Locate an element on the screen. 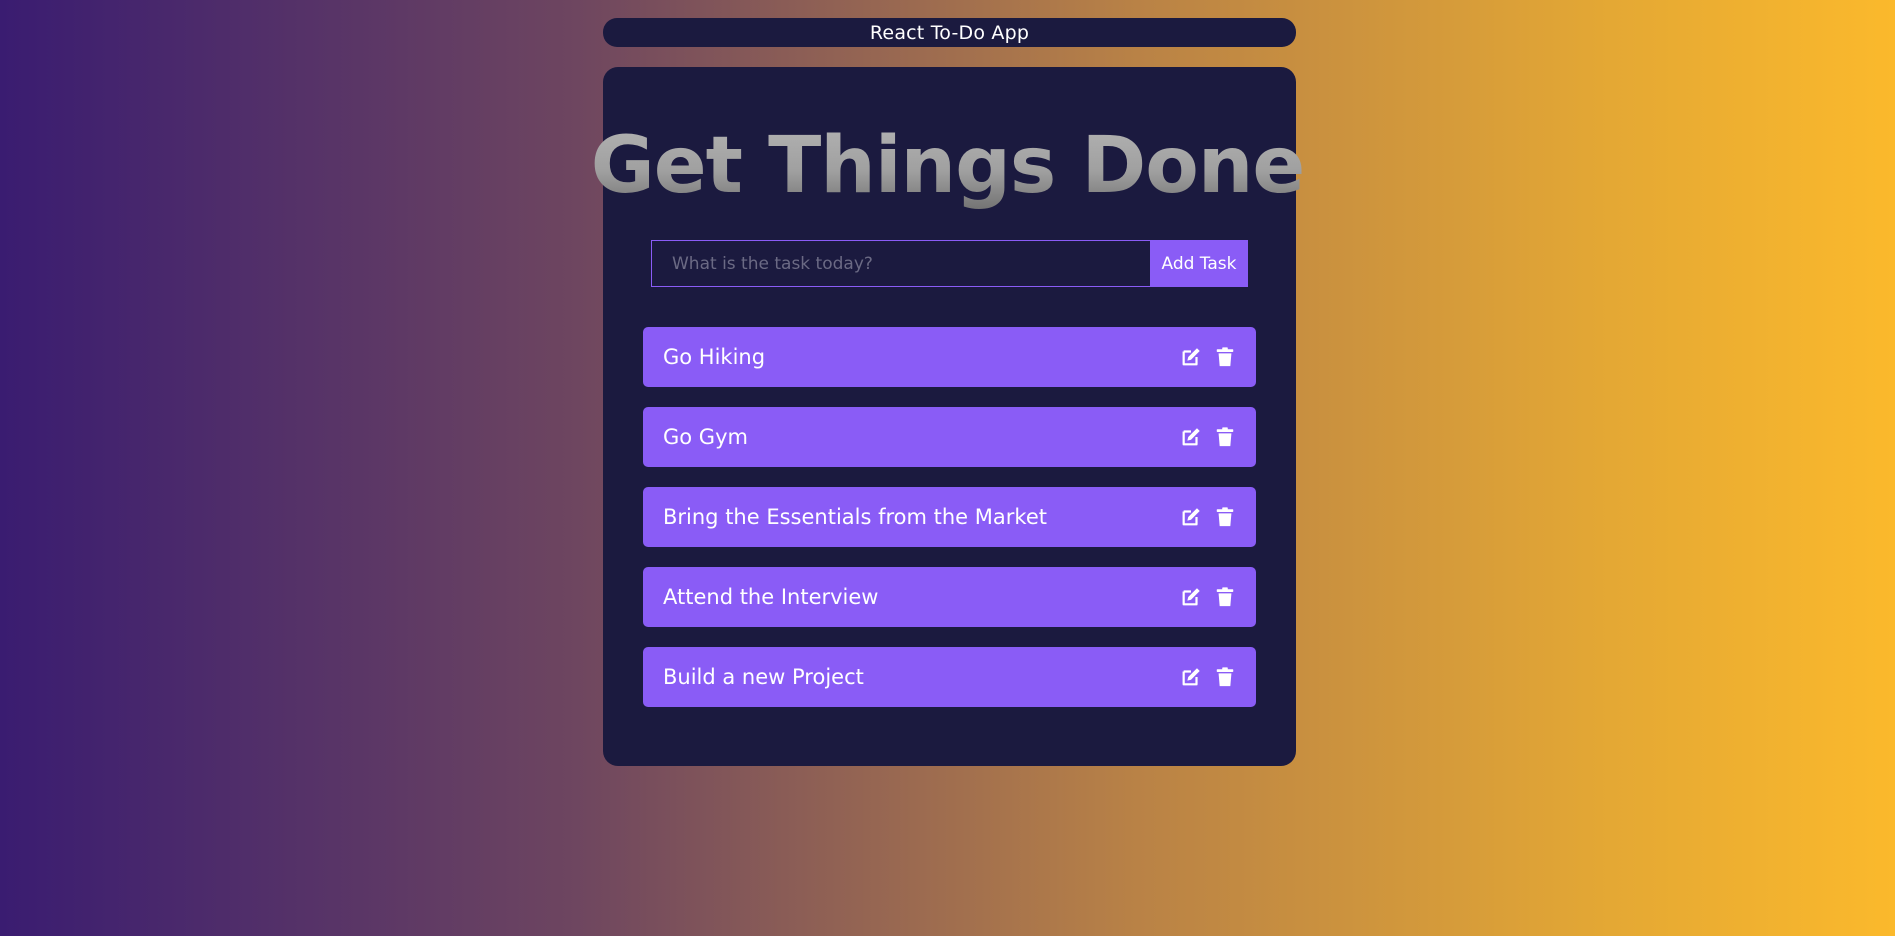 This screenshot has width=1895, height=936. task-item: Go Gym is located at coordinates (949, 437).